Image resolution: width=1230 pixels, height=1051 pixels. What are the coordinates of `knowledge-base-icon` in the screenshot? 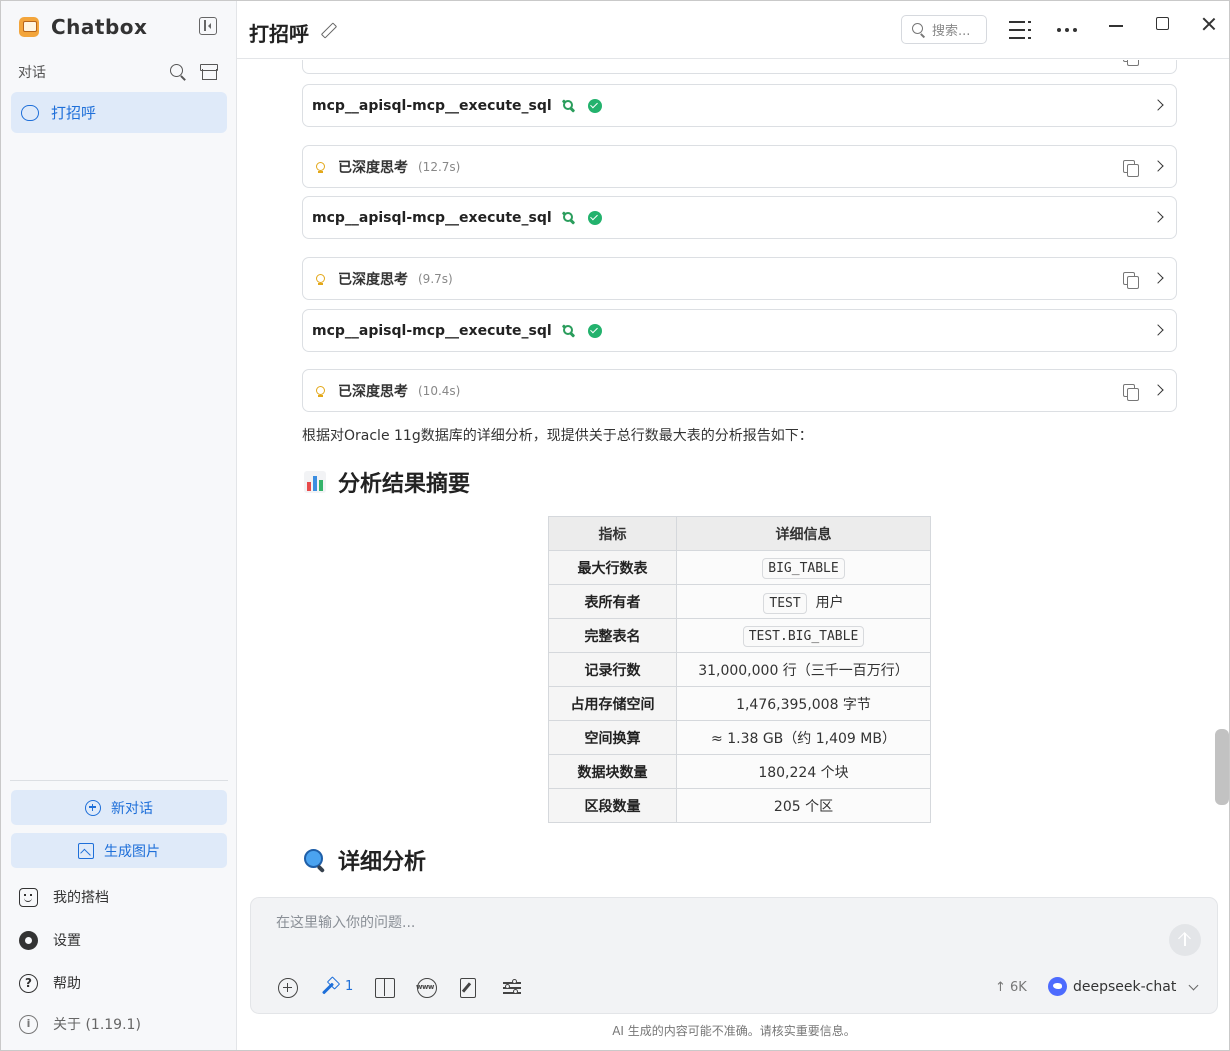 It's located at (385, 988).